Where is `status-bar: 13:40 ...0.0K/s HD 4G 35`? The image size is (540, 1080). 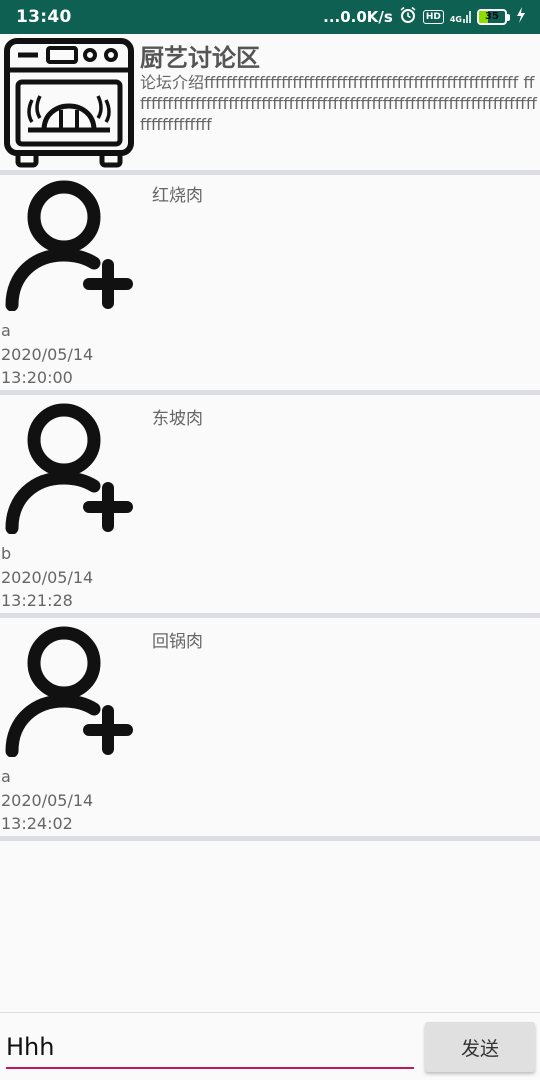
status-bar: 13:40 ...0.0K/s HD 4G 35 is located at coordinates (270, 17).